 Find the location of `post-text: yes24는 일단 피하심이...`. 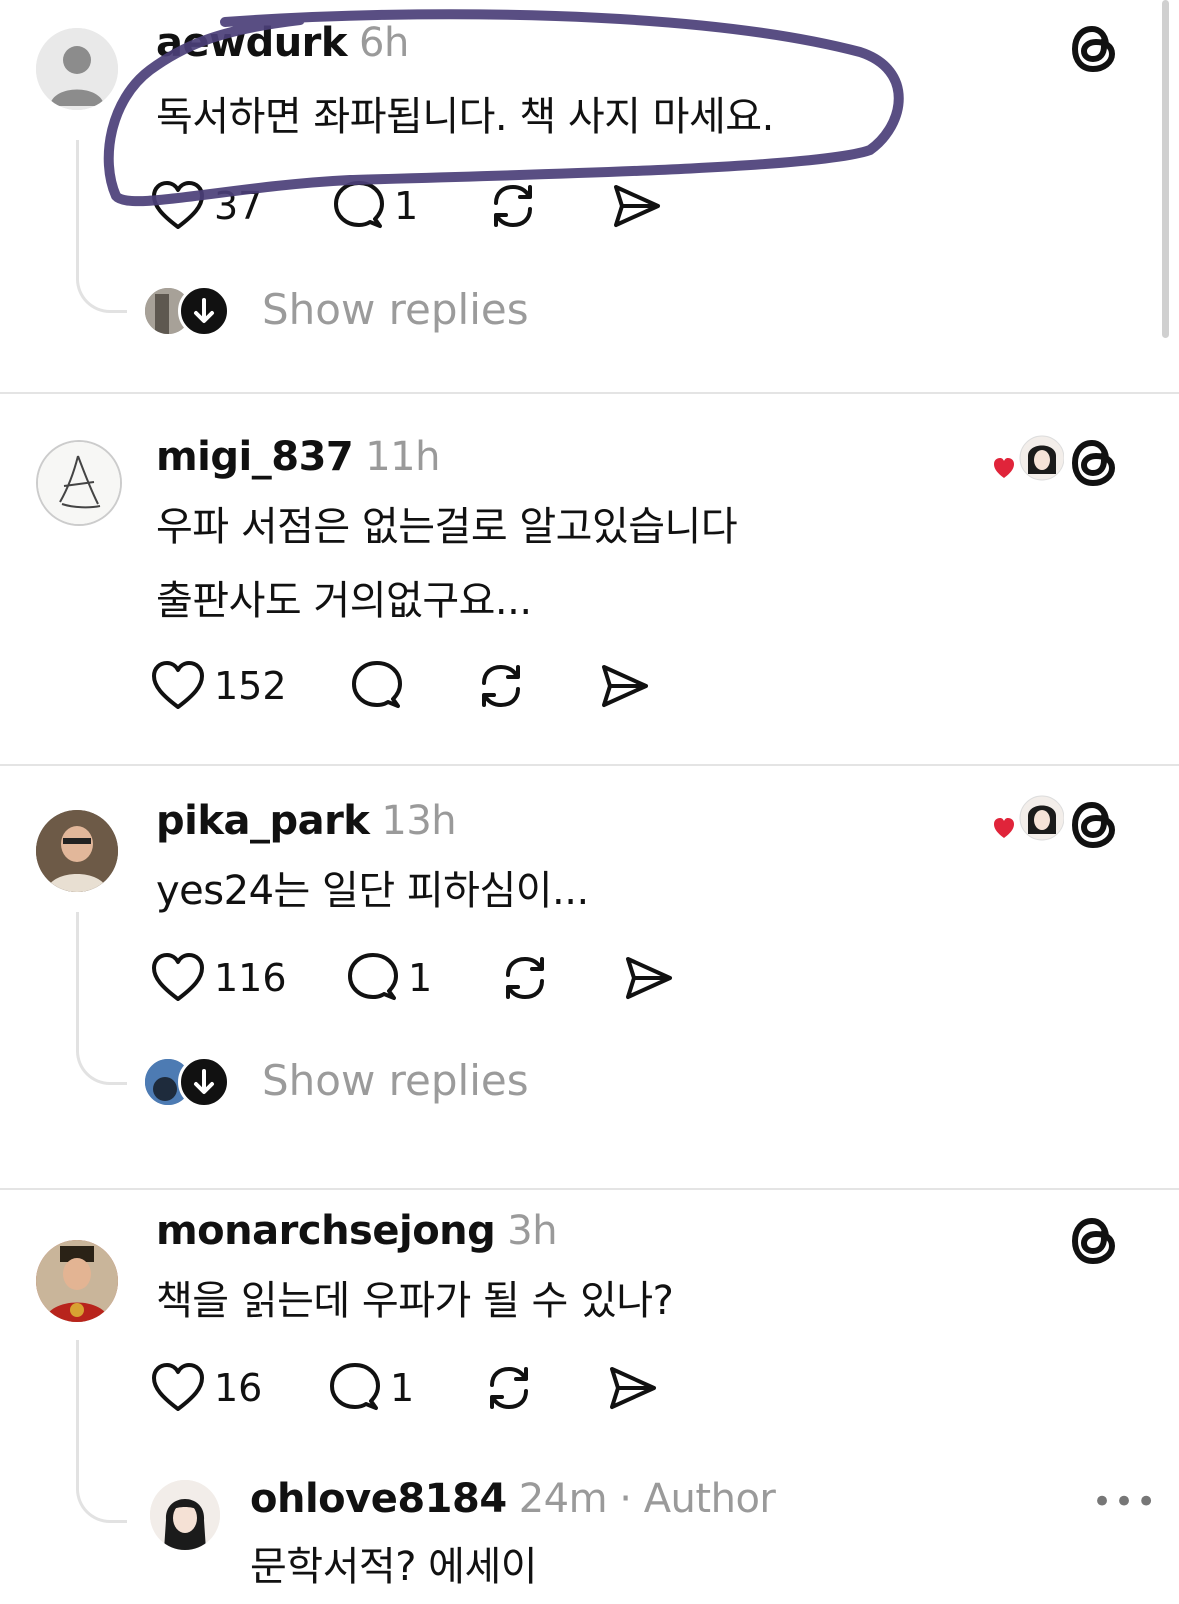

post-text: yes24는 일단 피하심이... is located at coordinates (372, 891).